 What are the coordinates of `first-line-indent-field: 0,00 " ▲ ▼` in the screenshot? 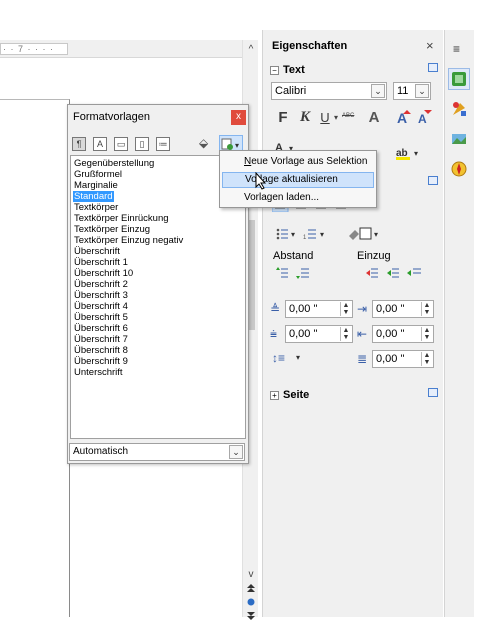 It's located at (403, 359).